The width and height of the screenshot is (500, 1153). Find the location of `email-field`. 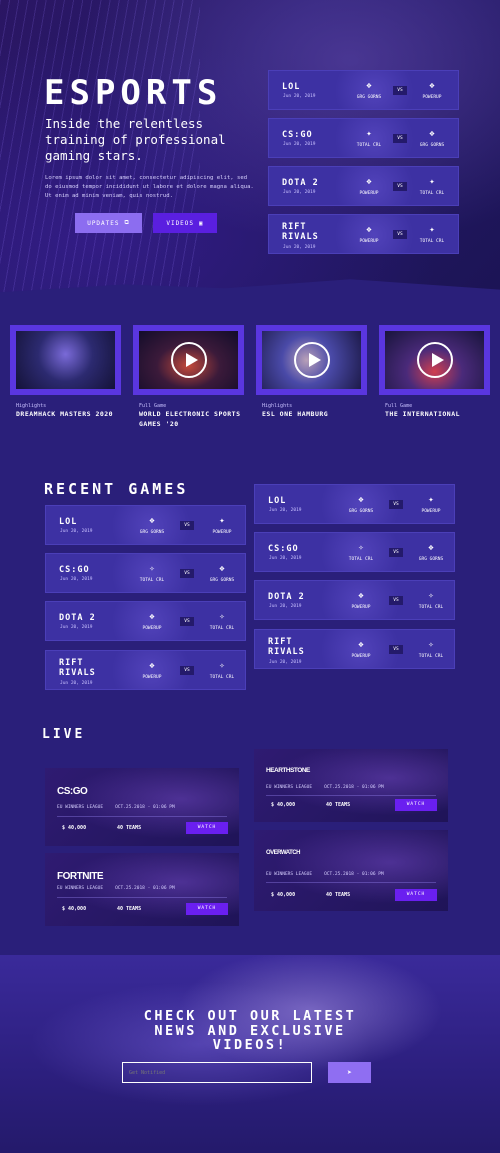

email-field is located at coordinates (217, 1072).